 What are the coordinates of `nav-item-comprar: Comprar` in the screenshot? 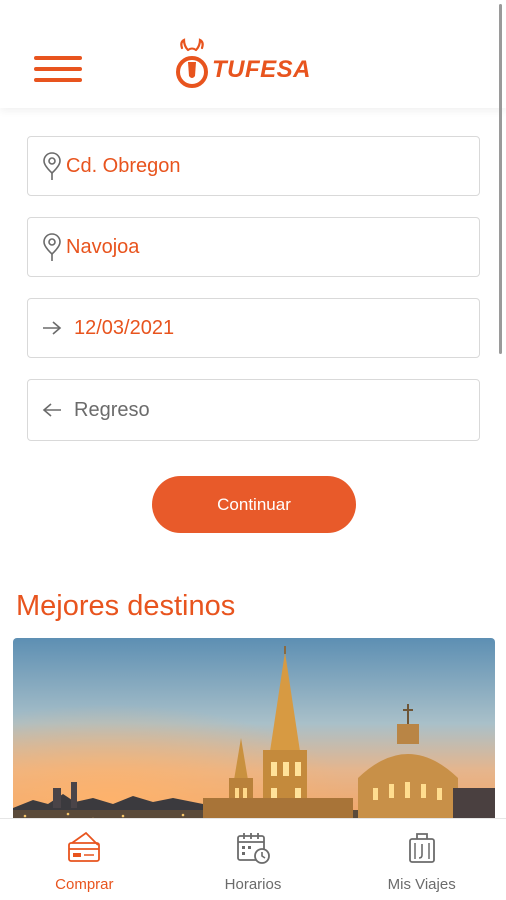 It's located at (84, 859).